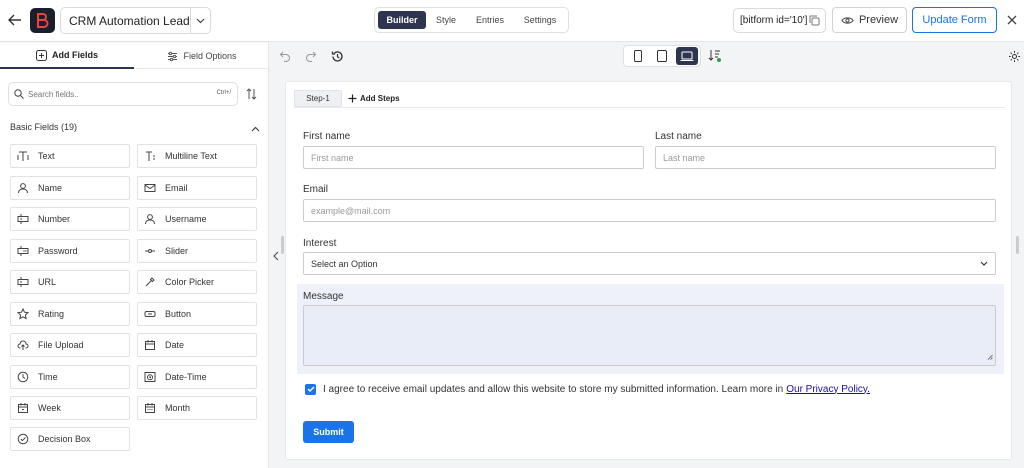 The width and height of the screenshot is (1024, 468). I want to click on undo-icon, so click(285, 56).